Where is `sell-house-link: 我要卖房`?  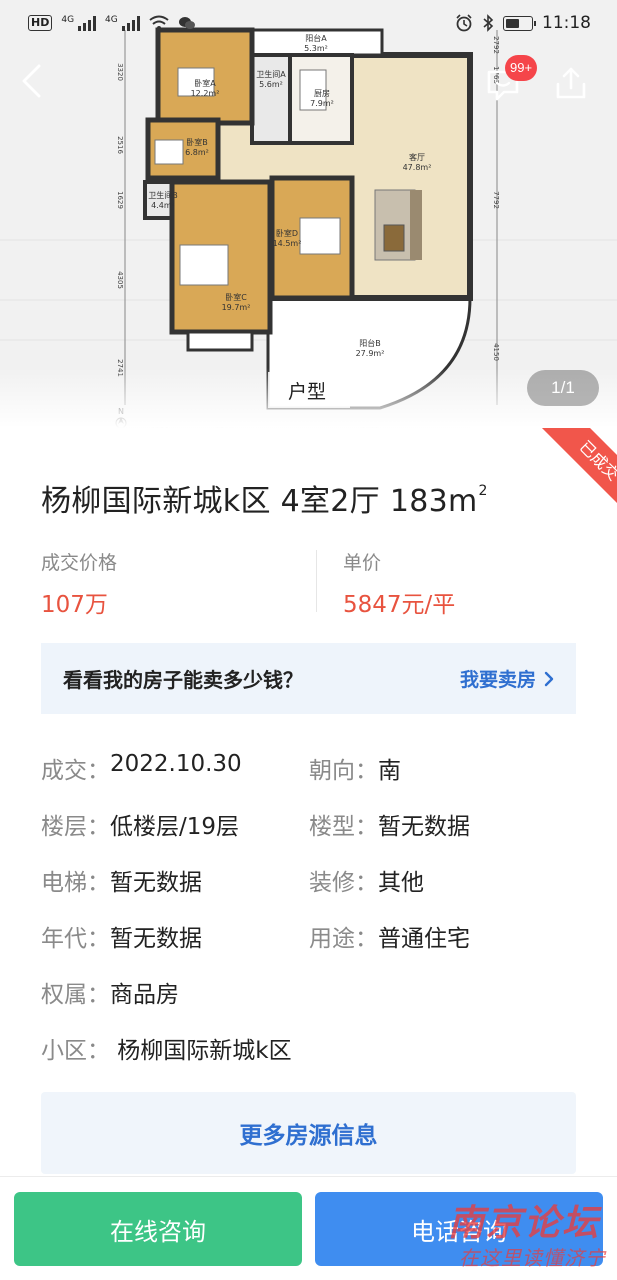
sell-house-link: 我要卖房 is located at coordinates (507, 678).